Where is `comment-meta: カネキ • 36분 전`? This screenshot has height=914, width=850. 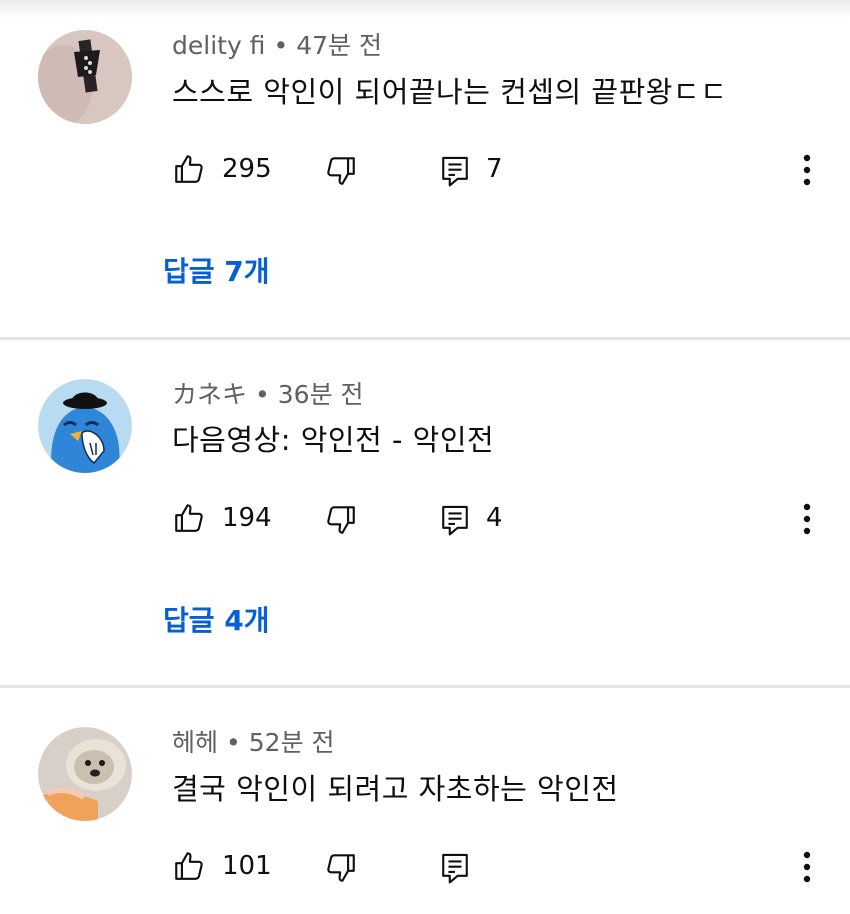
comment-meta: カネキ • 36분 전 is located at coordinates (268, 395).